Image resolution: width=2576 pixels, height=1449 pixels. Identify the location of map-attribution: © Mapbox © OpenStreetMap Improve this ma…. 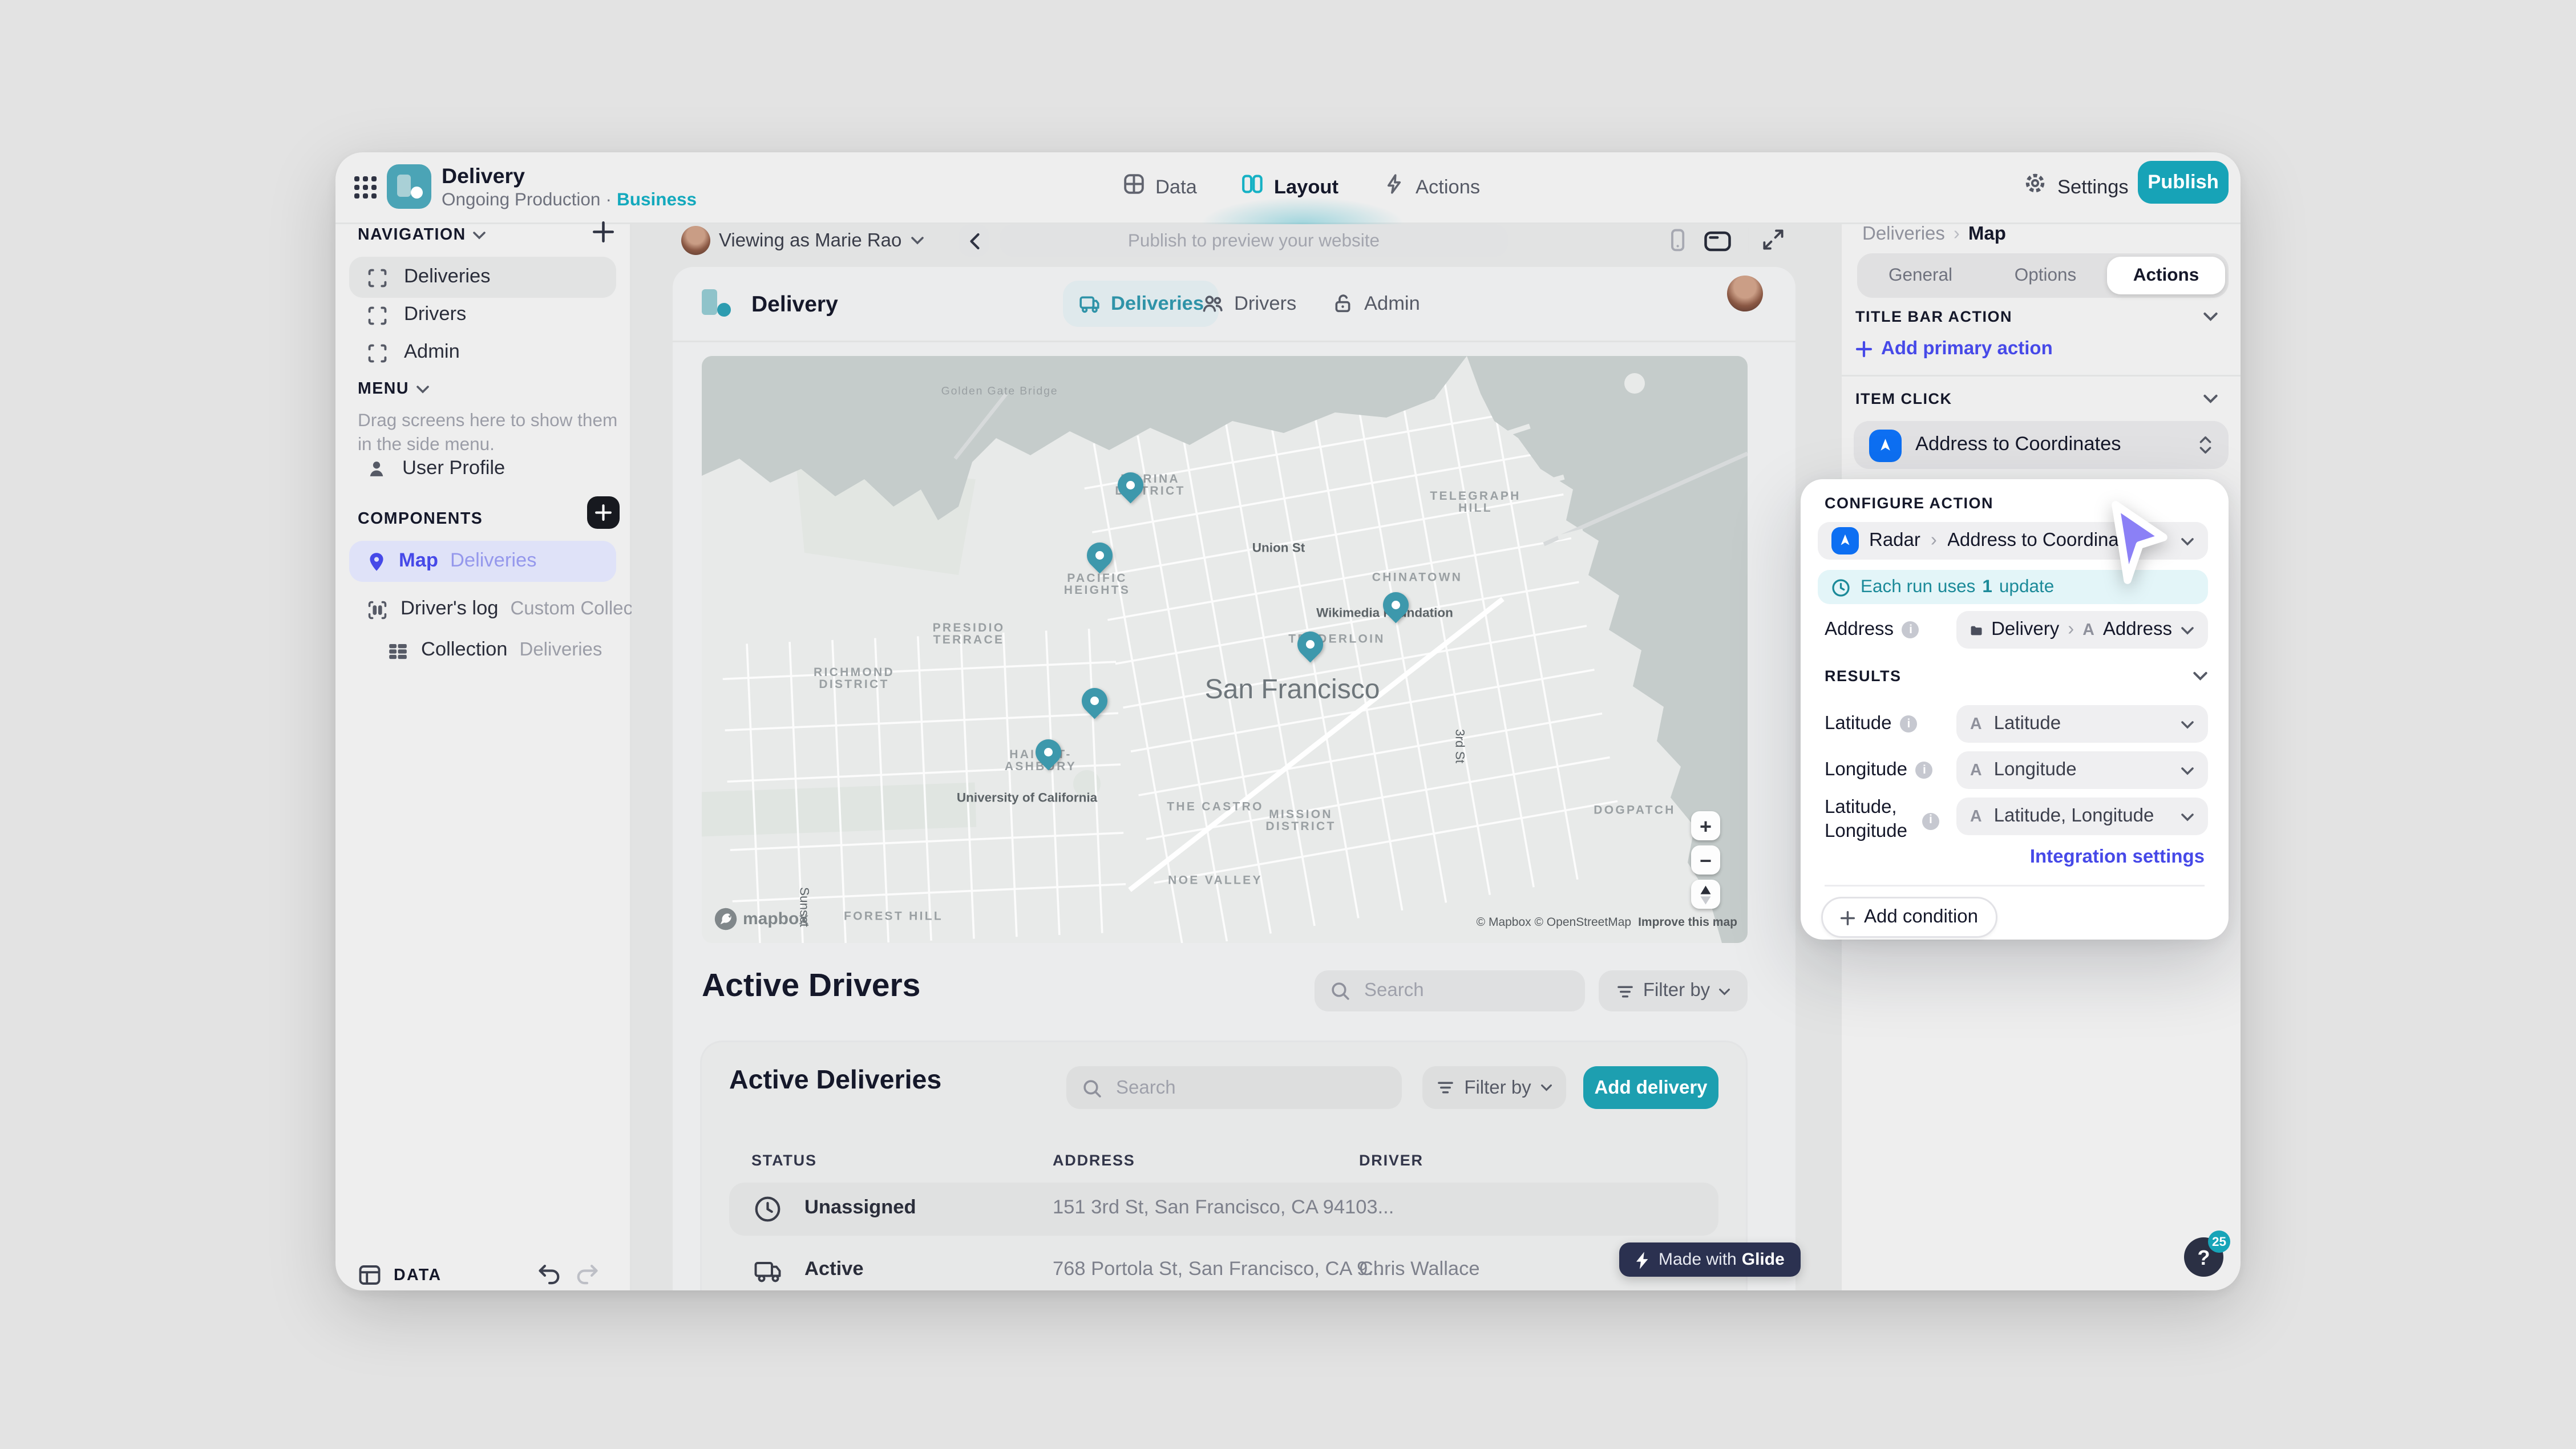
(1607, 923).